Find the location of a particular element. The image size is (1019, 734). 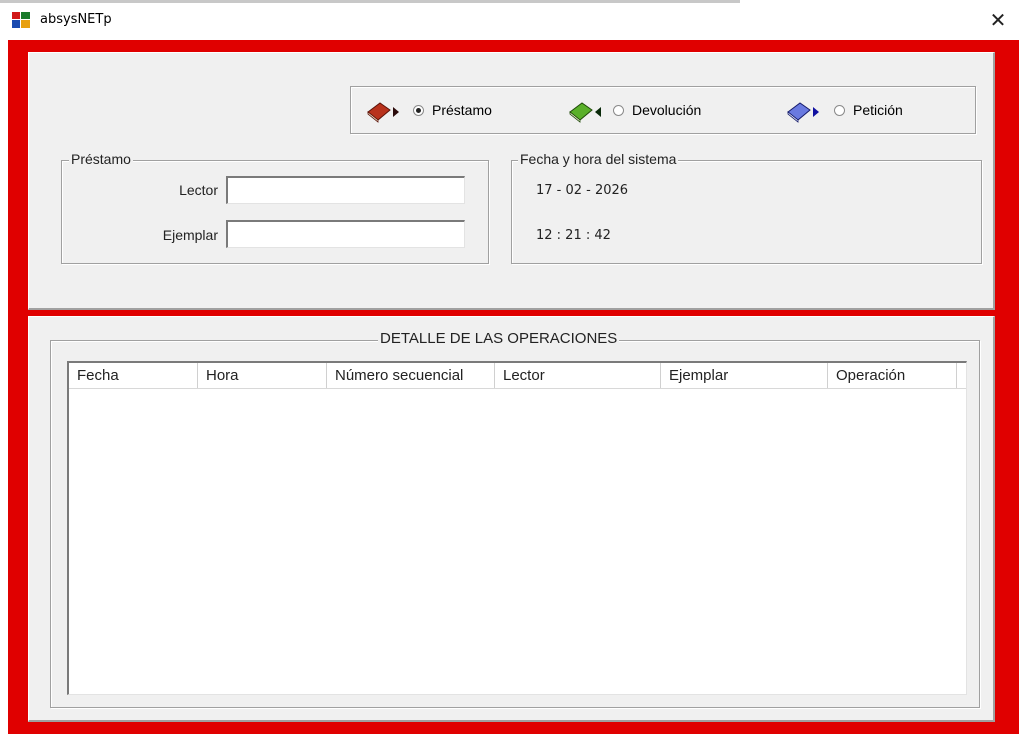

column-header-hora: Hora is located at coordinates (262, 375).